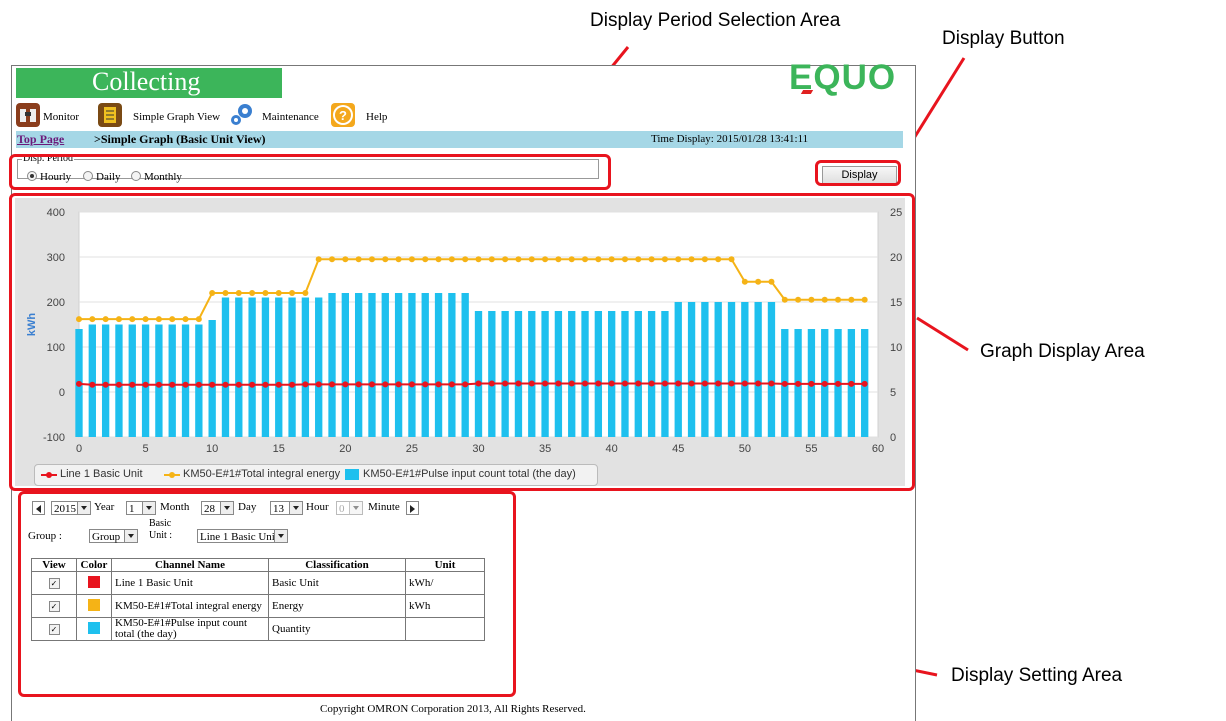  I want to click on x-tick: 50, so click(745, 449).